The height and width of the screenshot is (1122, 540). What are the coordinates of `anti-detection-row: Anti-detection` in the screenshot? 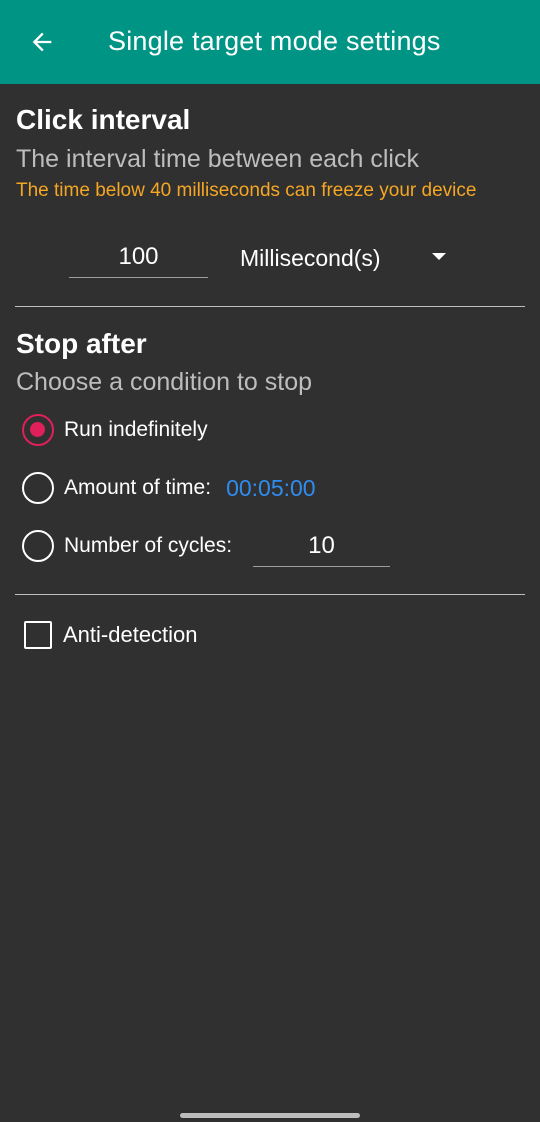 It's located at (111, 635).